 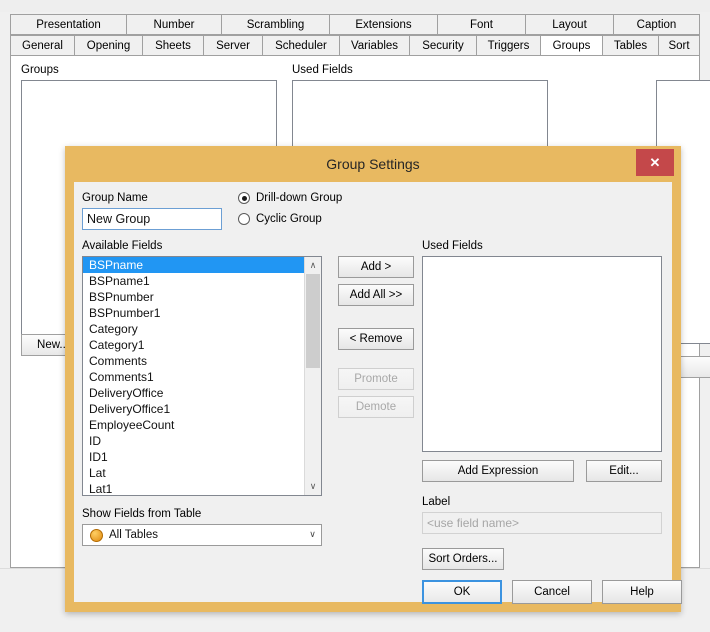 I want to click on dialog-titlebar: Group Settings ✕, so click(x=373, y=164).